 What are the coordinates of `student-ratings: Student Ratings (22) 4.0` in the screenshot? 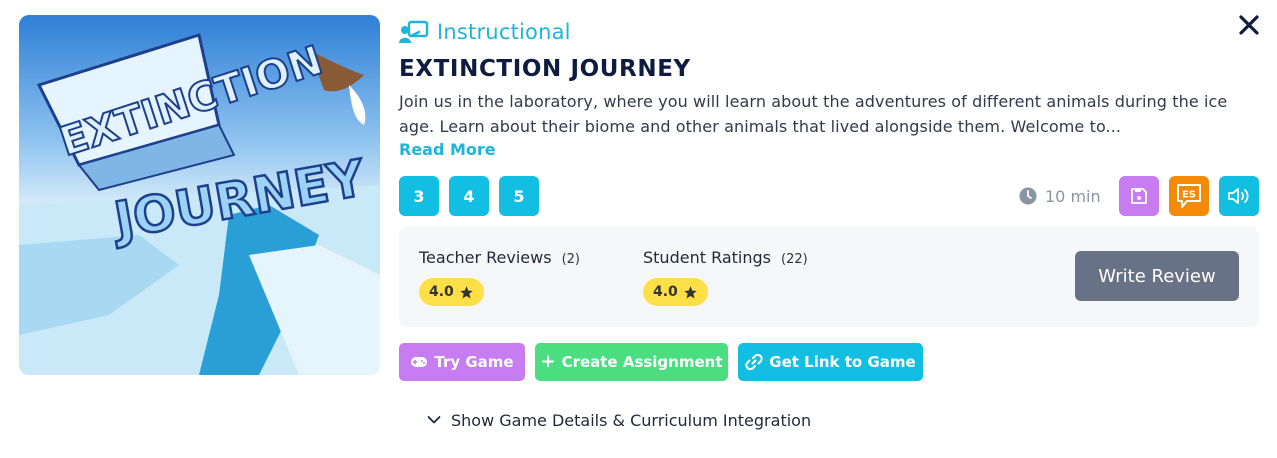 It's located at (725, 277).